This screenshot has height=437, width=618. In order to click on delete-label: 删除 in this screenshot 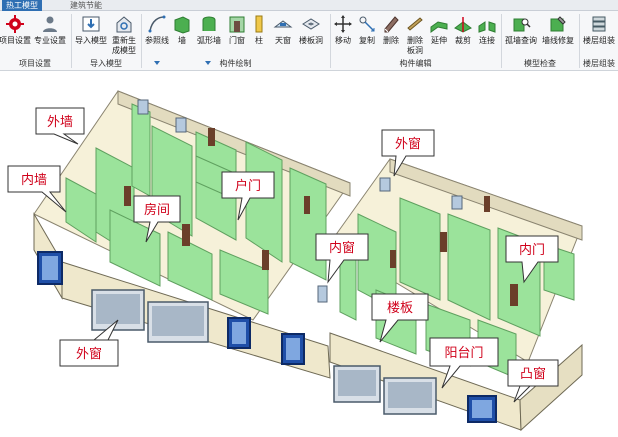, I will do `click(391, 40)`.